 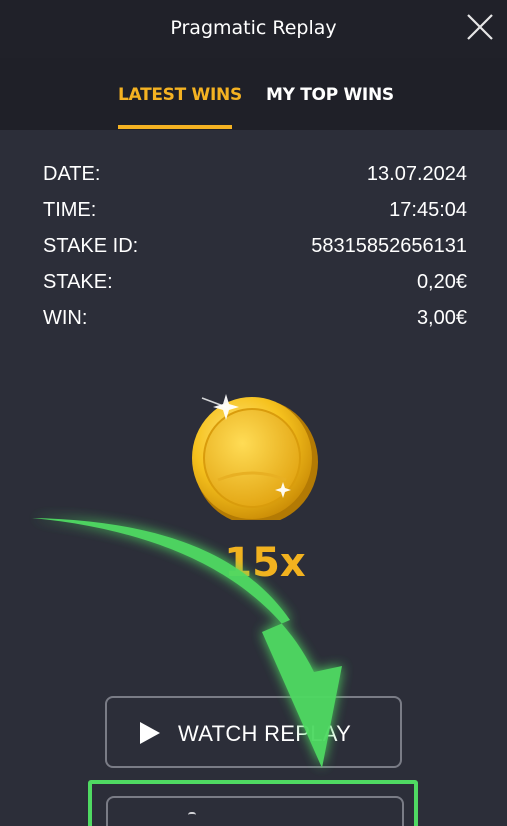 I want to click on detail-label: DATE:, so click(x=72, y=174).